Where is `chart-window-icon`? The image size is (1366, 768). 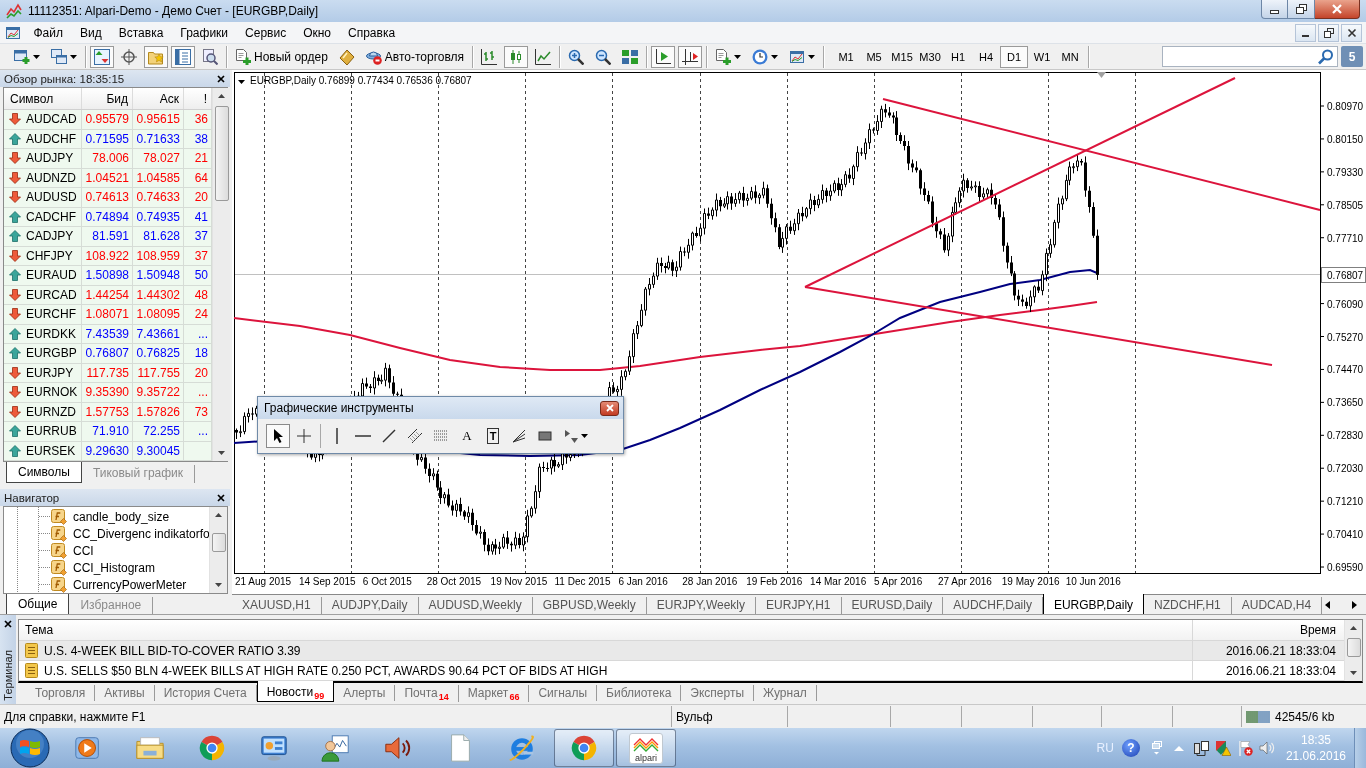 chart-window-icon is located at coordinates (13, 32).